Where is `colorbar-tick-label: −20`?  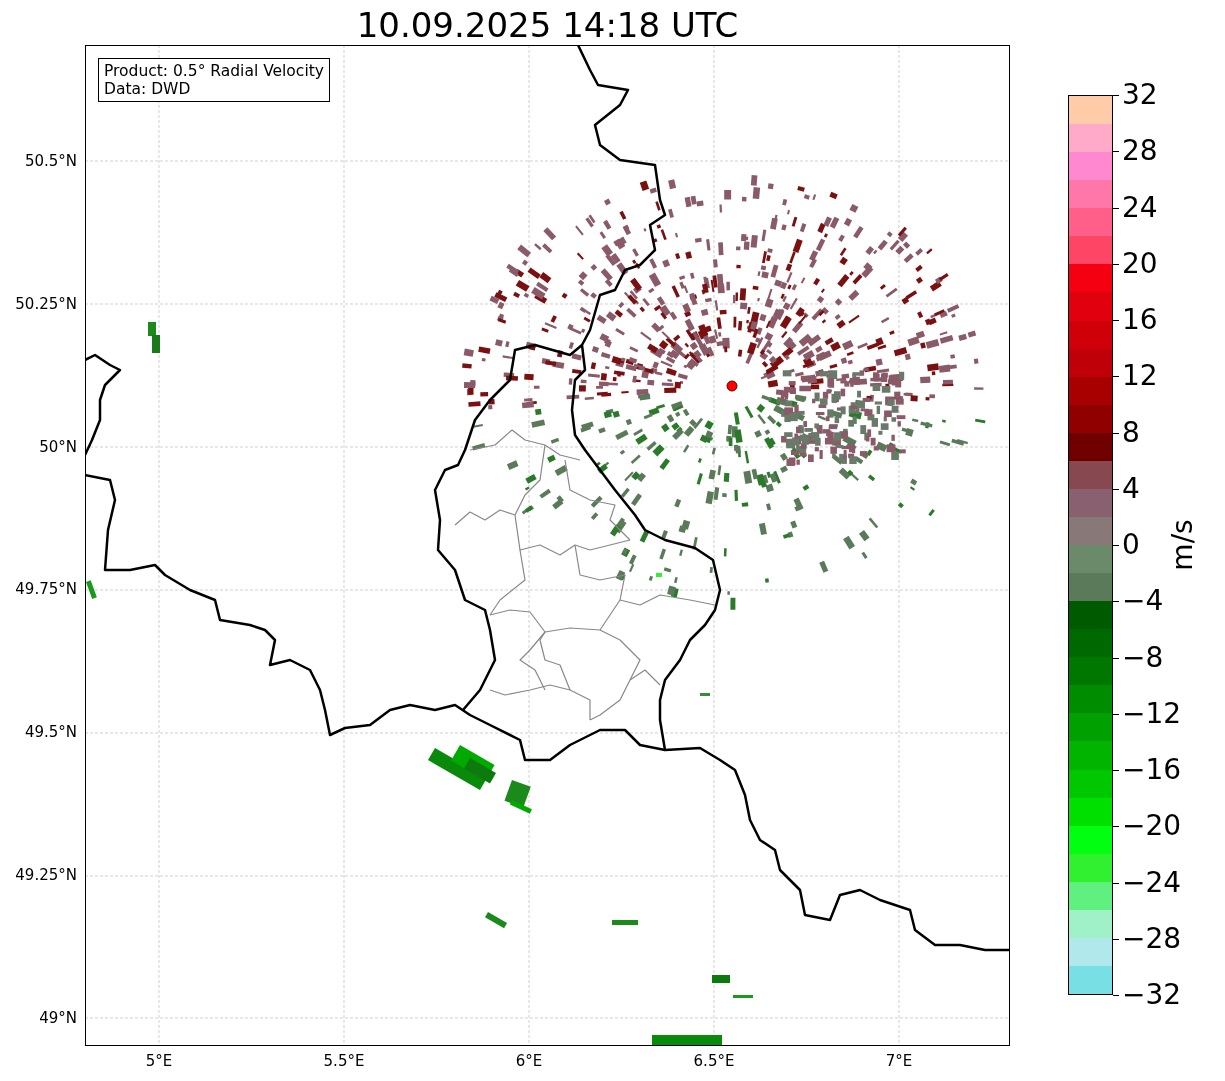 colorbar-tick-label: −20 is located at coordinates (1152, 826).